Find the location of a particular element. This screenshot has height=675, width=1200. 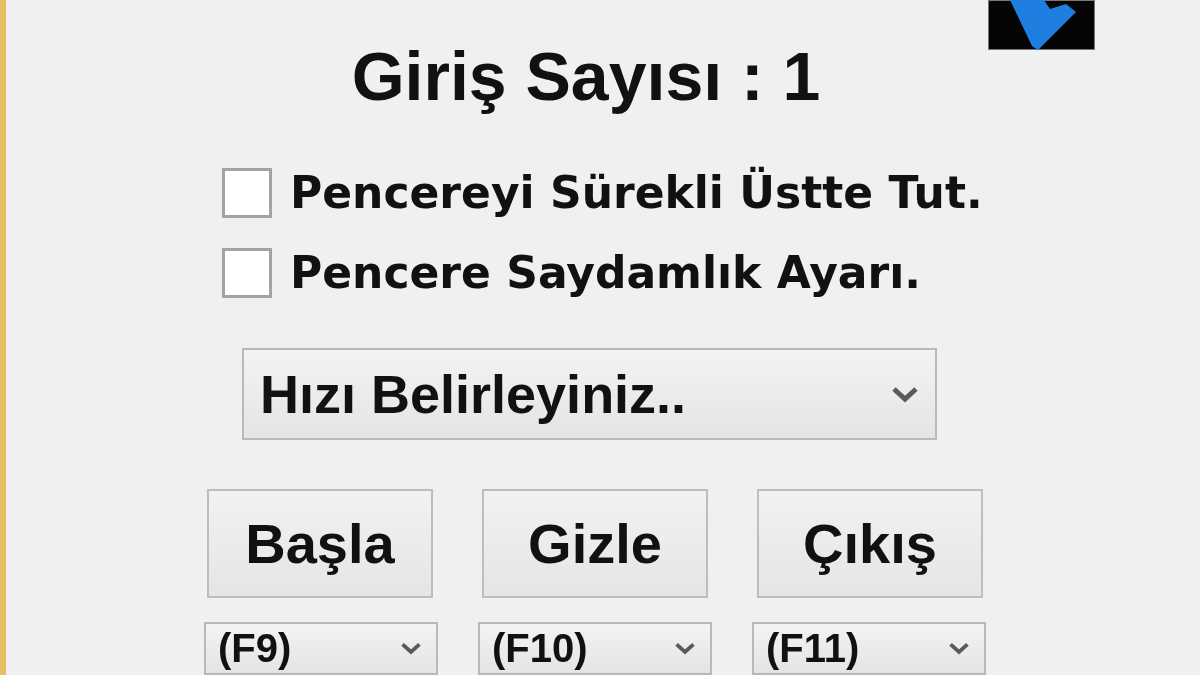

hotkey-dropdown: (F10) is located at coordinates (595, 648).